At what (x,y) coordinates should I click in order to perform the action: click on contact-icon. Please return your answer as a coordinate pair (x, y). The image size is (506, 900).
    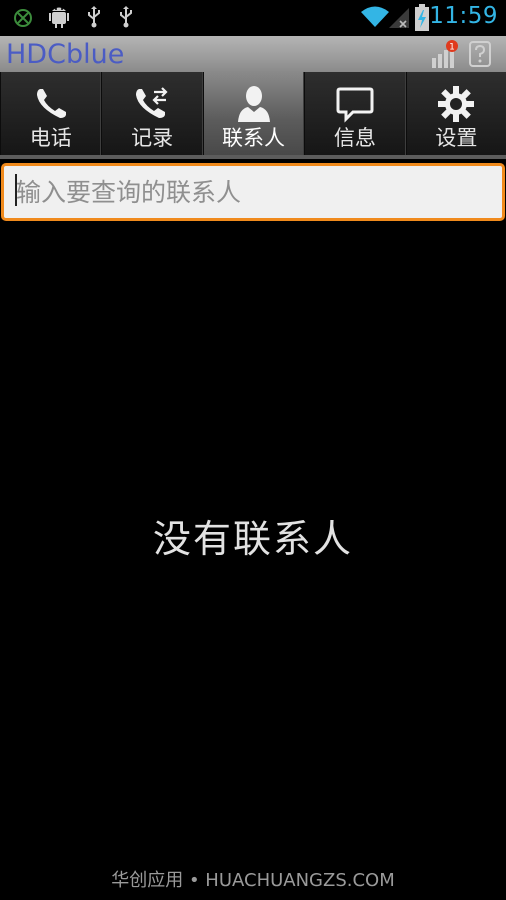
    Looking at the image, I should click on (253, 104).